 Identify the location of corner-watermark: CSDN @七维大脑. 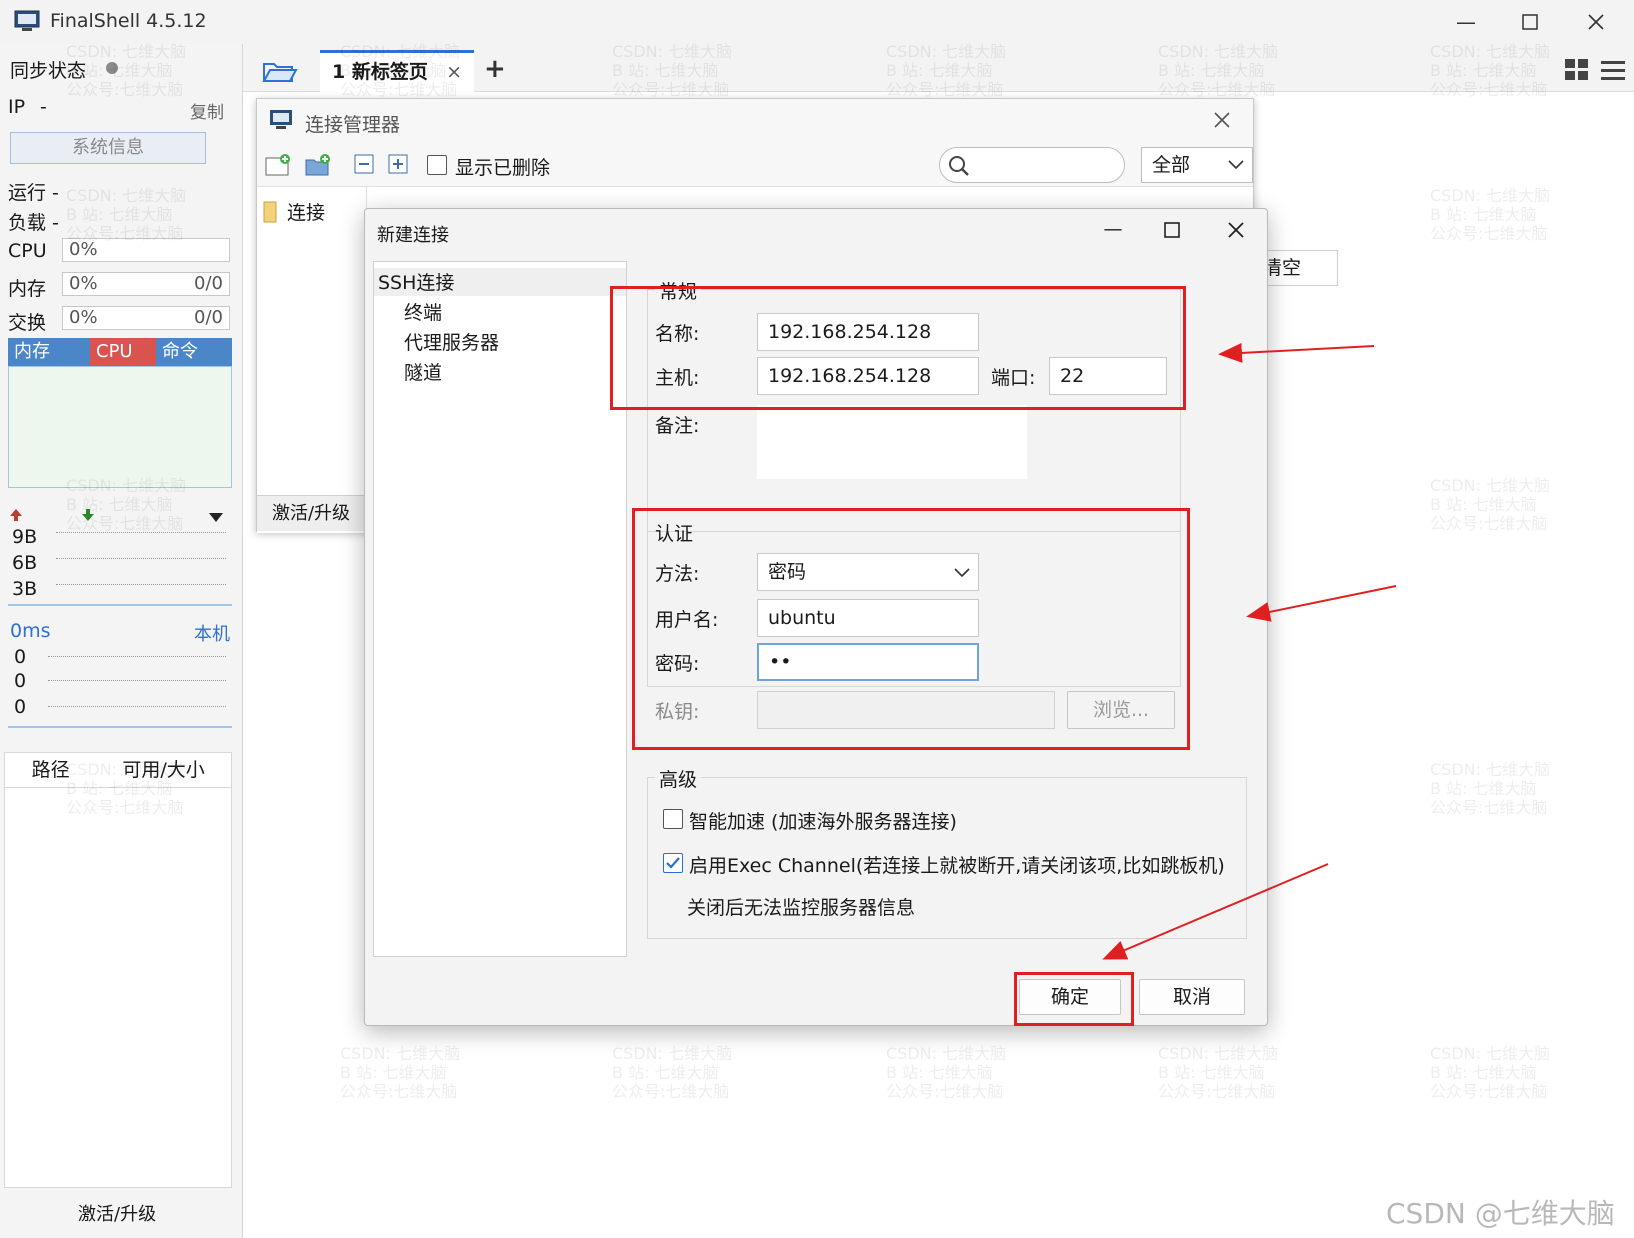
(1500, 1213).